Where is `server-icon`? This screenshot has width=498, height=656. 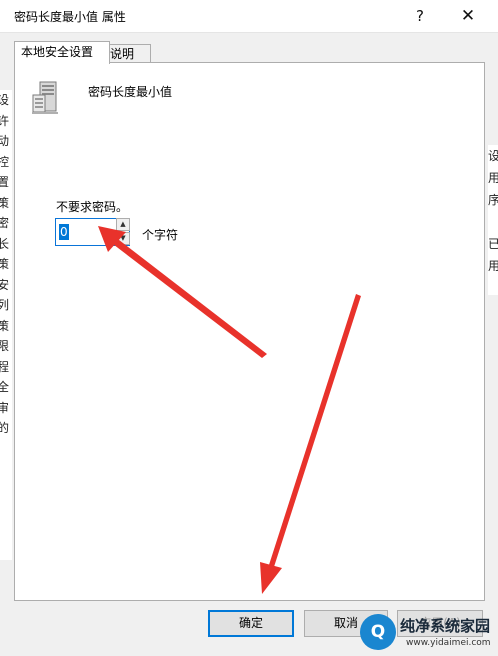 server-icon is located at coordinates (45, 97).